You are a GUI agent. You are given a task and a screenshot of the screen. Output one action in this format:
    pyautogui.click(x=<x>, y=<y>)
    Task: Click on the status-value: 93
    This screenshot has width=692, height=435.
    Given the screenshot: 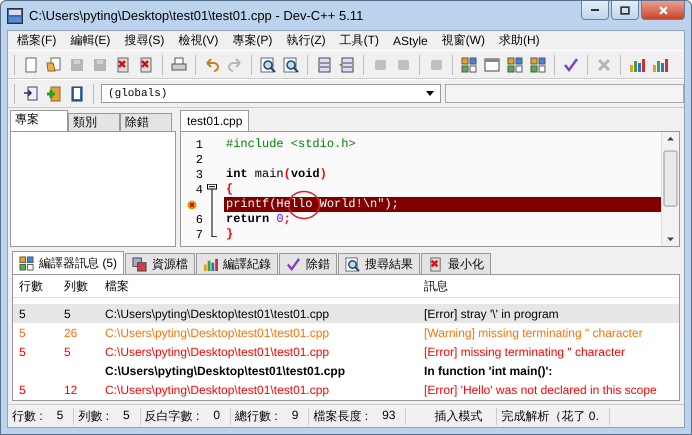 What is the action you would take?
    pyautogui.click(x=389, y=416)
    